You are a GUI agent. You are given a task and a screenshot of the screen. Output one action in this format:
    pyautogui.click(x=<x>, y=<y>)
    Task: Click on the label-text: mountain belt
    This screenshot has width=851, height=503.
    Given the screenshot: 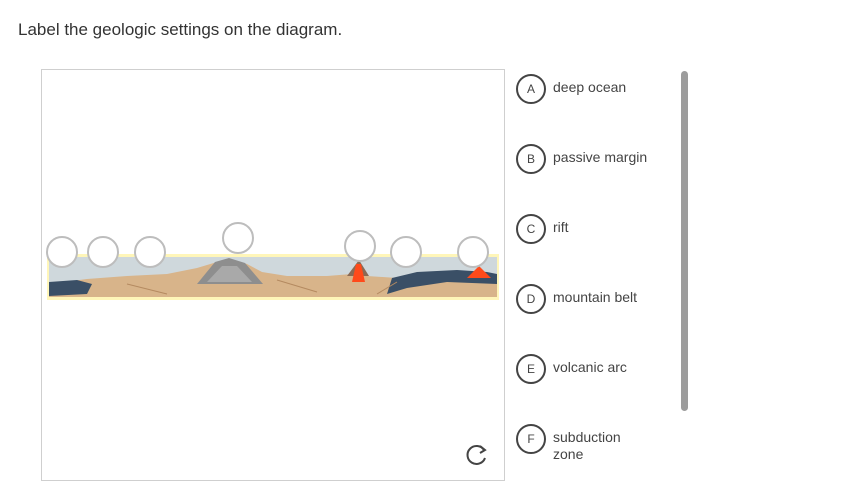 What is the action you would take?
    pyautogui.click(x=595, y=297)
    